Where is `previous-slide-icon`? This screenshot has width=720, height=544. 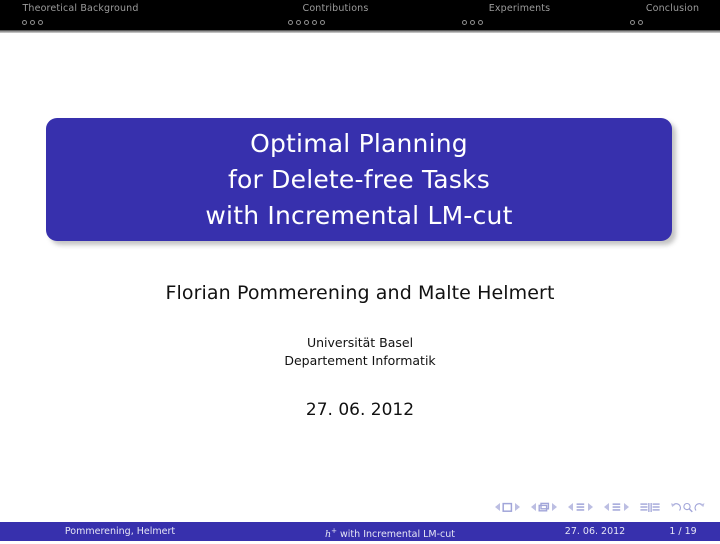 previous-slide-icon is located at coordinates (497, 507).